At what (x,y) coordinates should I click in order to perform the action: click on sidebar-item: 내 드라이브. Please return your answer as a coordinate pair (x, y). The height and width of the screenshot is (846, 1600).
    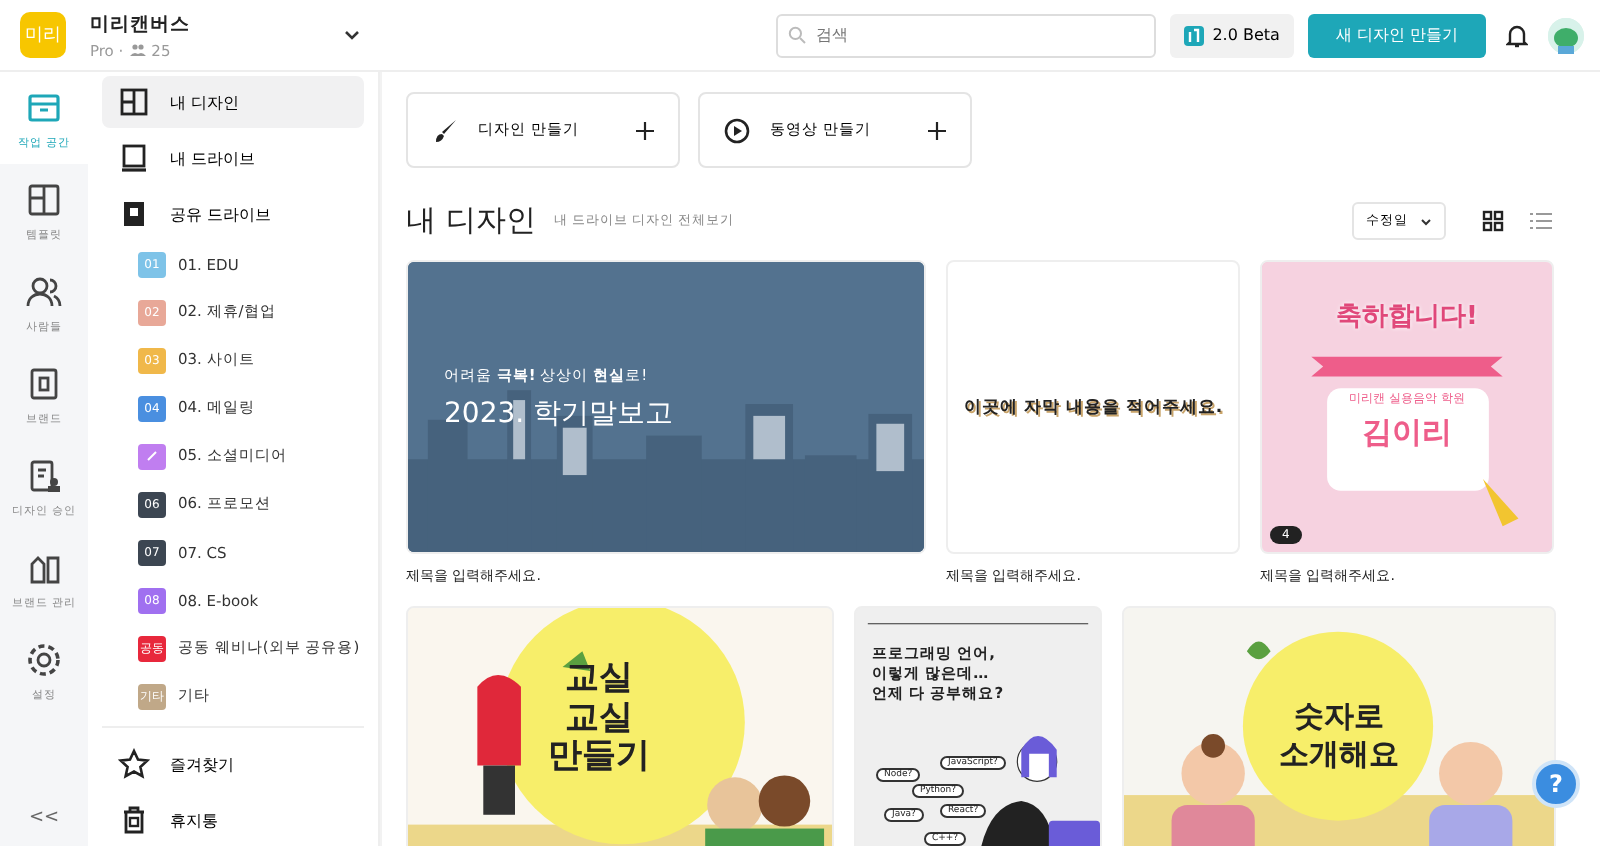
    Looking at the image, I should click on (233, 158).